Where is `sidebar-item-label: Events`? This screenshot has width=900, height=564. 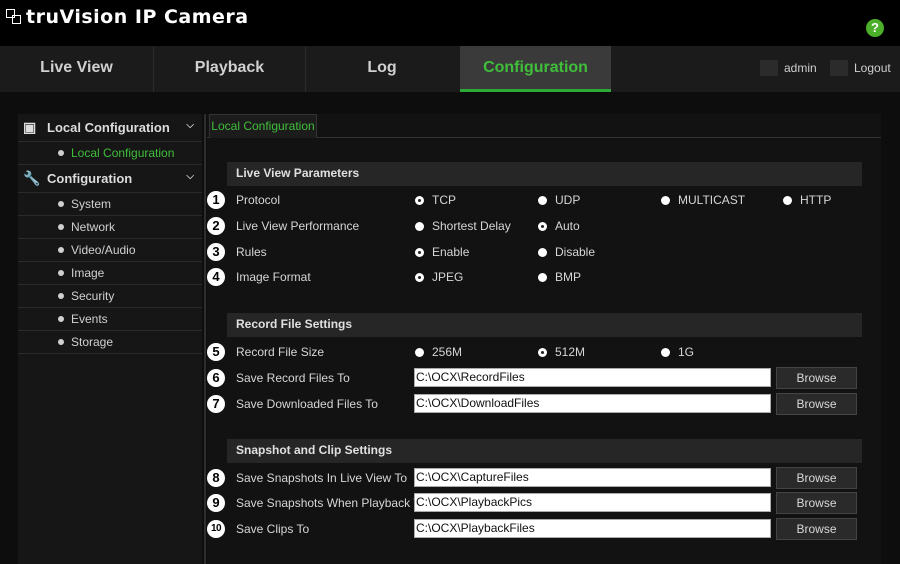 sidebar-item-label: Events is located at coordinates (89, 319).